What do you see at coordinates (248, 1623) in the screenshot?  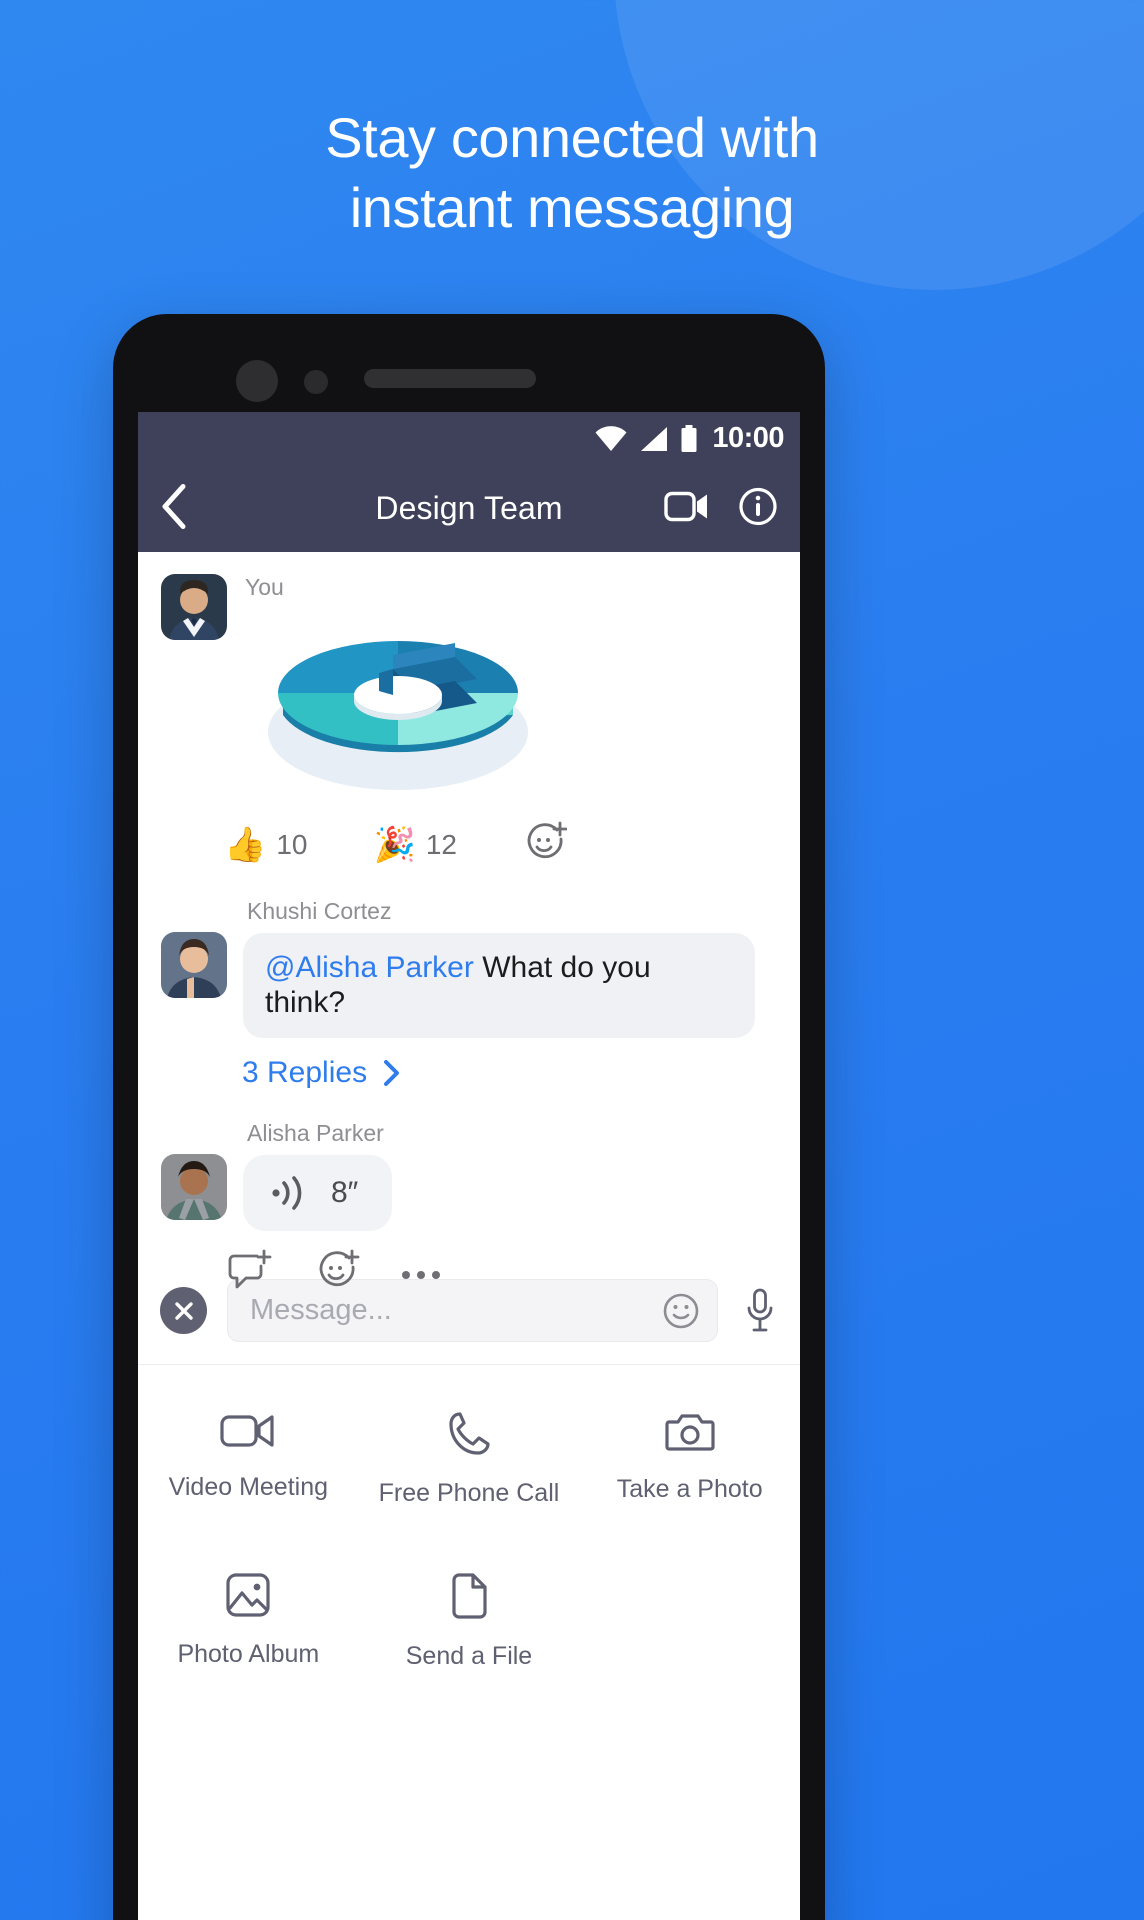 I see `action-photo-album: Photo Album` at bounding box center [248, 1623].